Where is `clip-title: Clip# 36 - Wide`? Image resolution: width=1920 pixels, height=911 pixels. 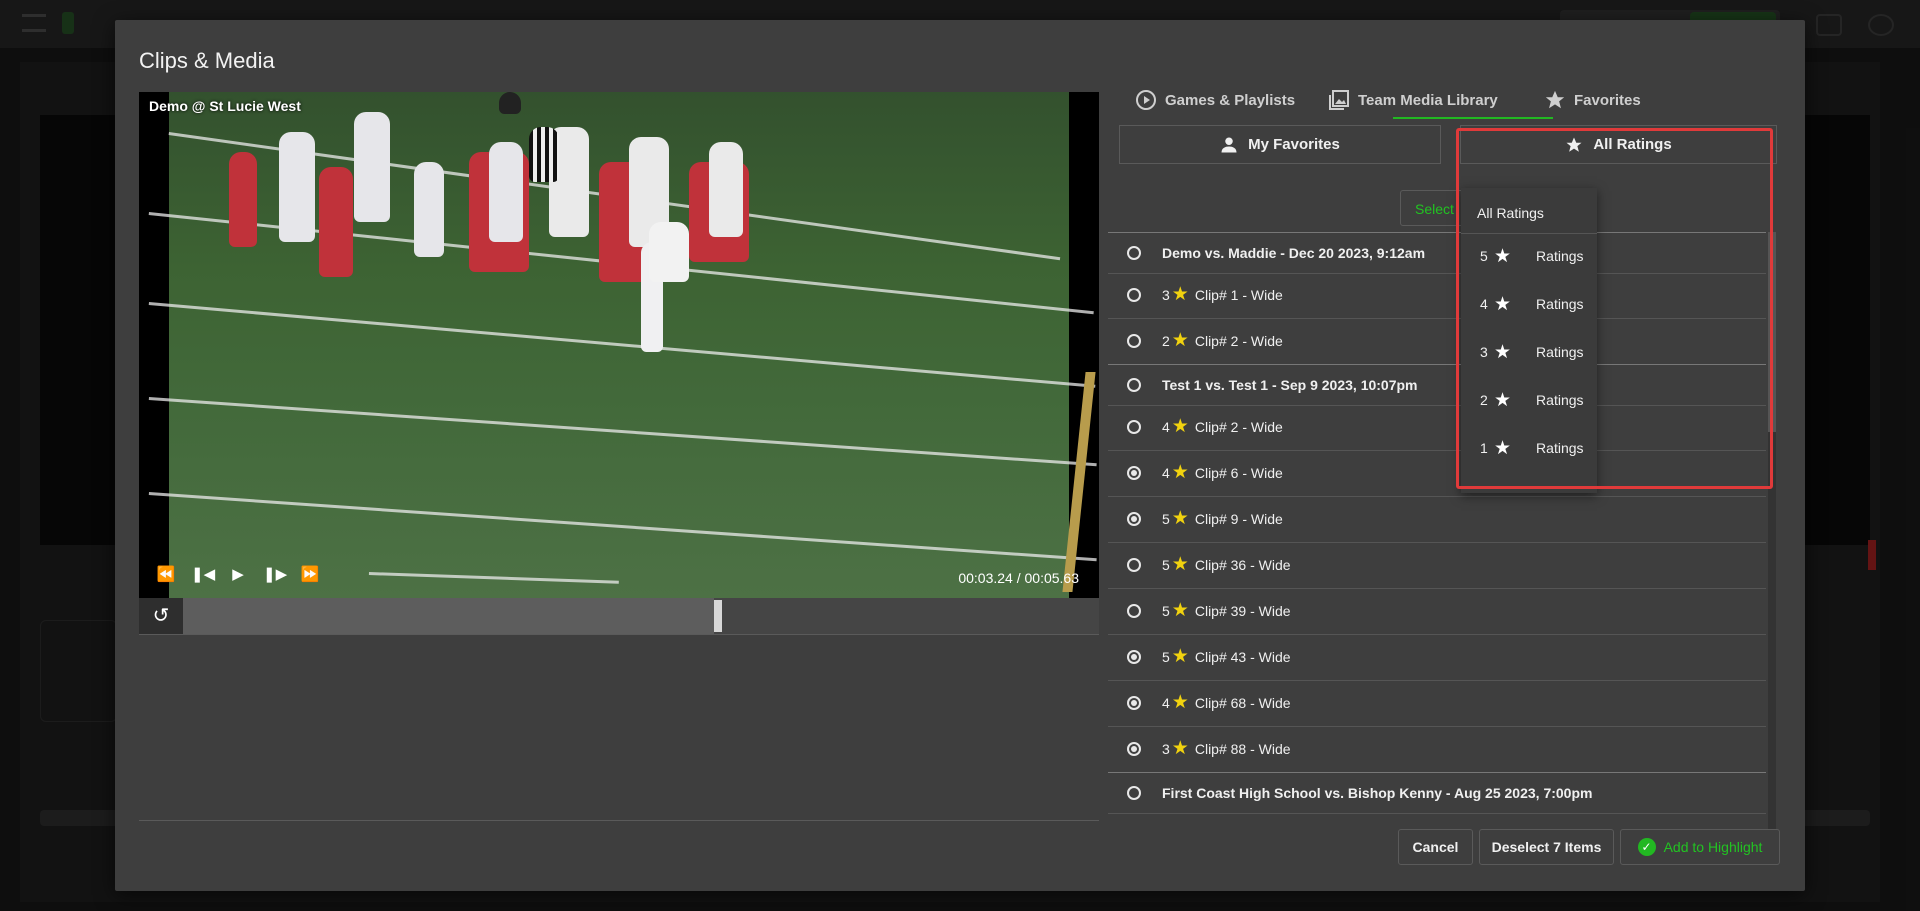
clip-title: Clip# 36 - Wide is located at coordinates (1242, 565).